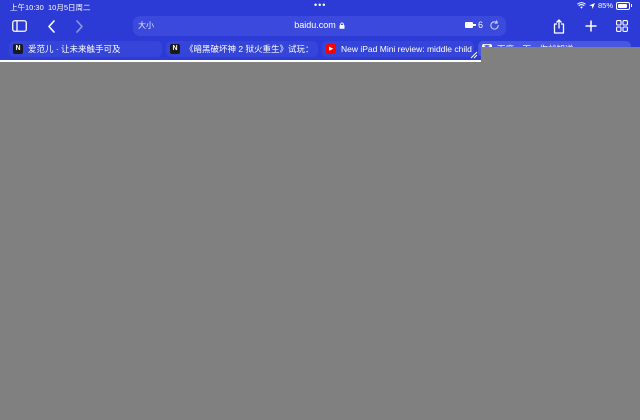  I want to click on reload-icon, so click(494, 25).